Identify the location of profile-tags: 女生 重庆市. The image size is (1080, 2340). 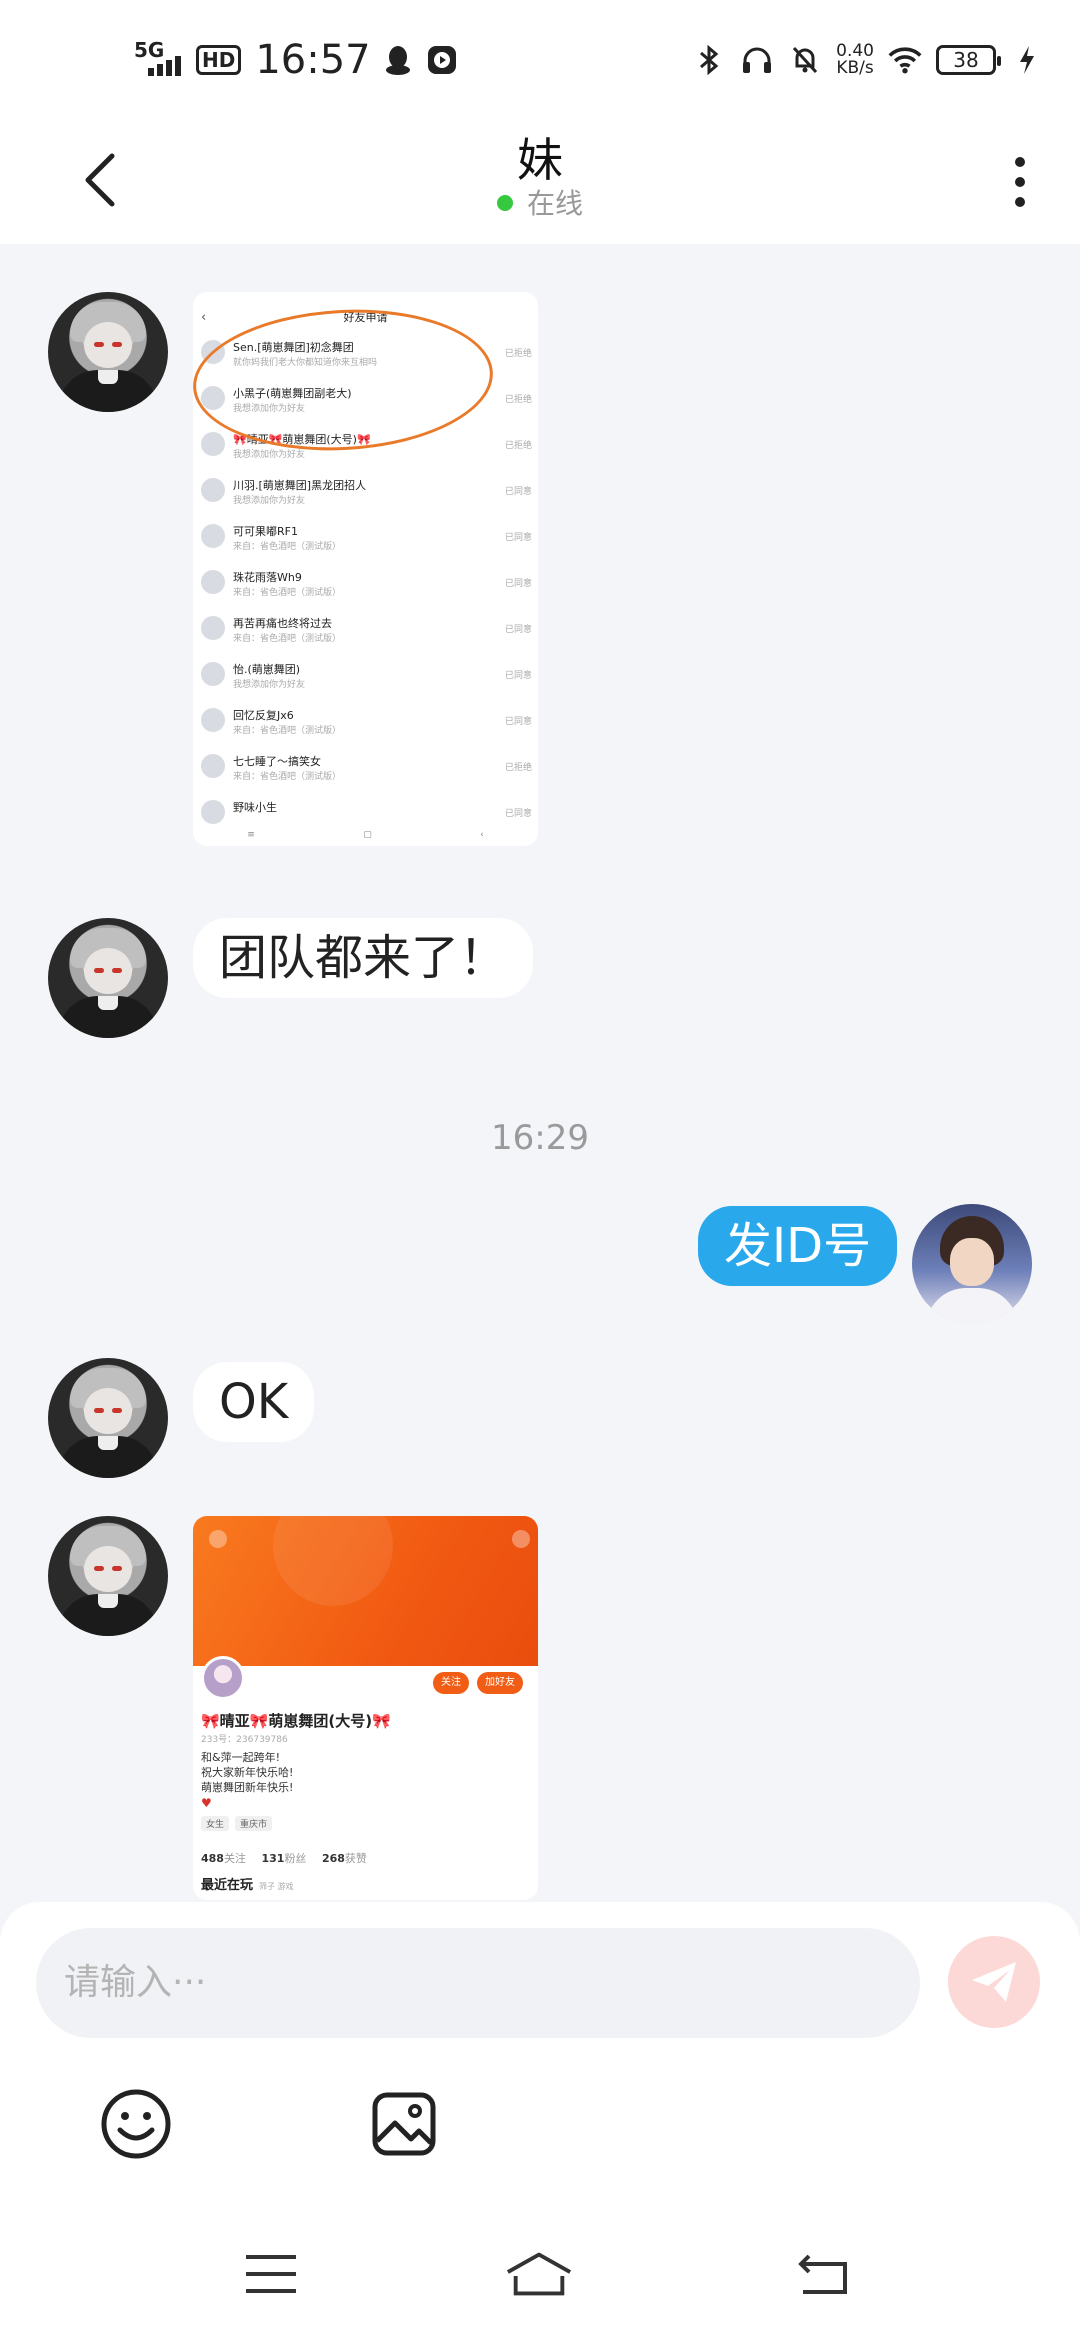
(237, 1823).